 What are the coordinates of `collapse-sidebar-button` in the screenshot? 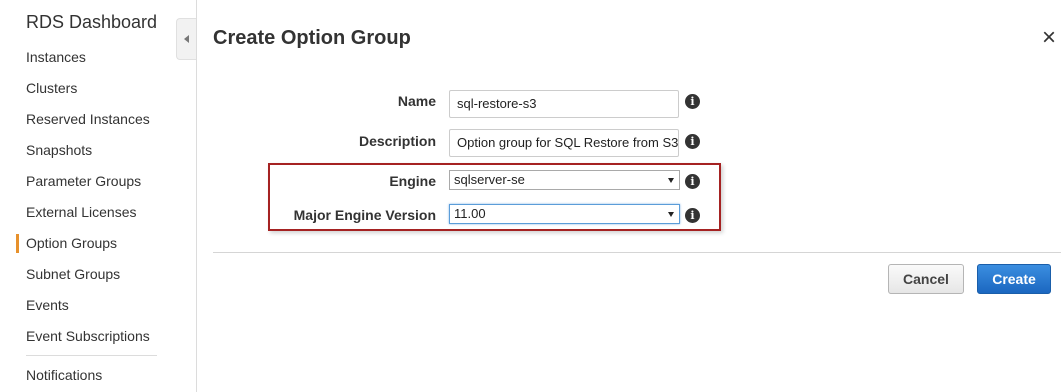 It's located at (186, 39).